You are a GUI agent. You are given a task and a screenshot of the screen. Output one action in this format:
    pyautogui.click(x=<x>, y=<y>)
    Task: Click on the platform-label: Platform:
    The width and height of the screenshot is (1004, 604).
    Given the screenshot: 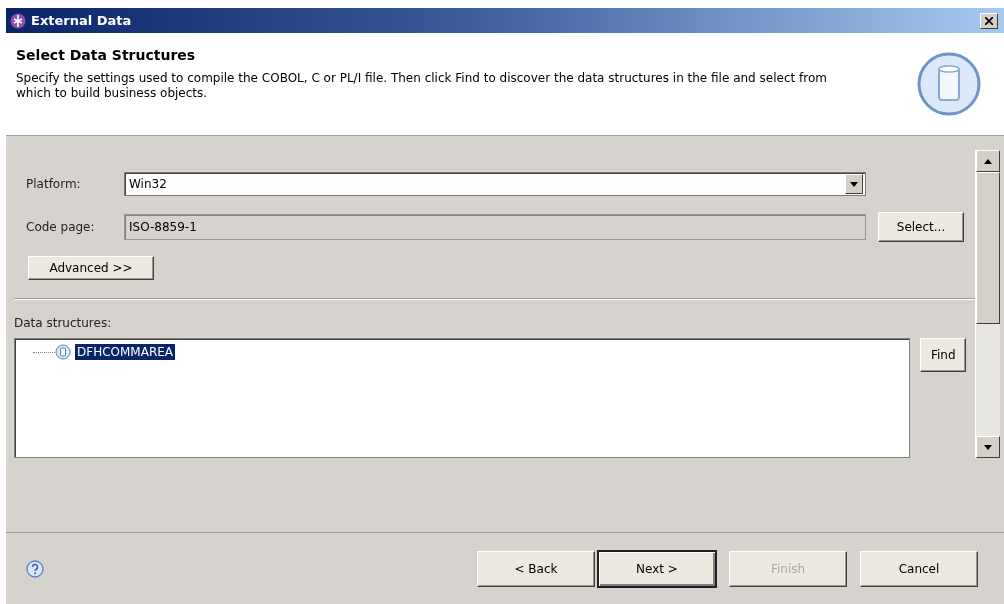 What is the action you would take?
    pyautogui.click(x=54, y=184)
    